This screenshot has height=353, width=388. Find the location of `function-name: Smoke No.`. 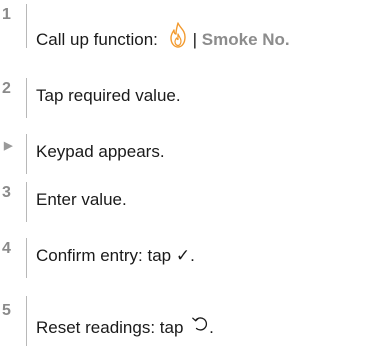

function-name: Smoke No. is located at coordinates (245, 39).